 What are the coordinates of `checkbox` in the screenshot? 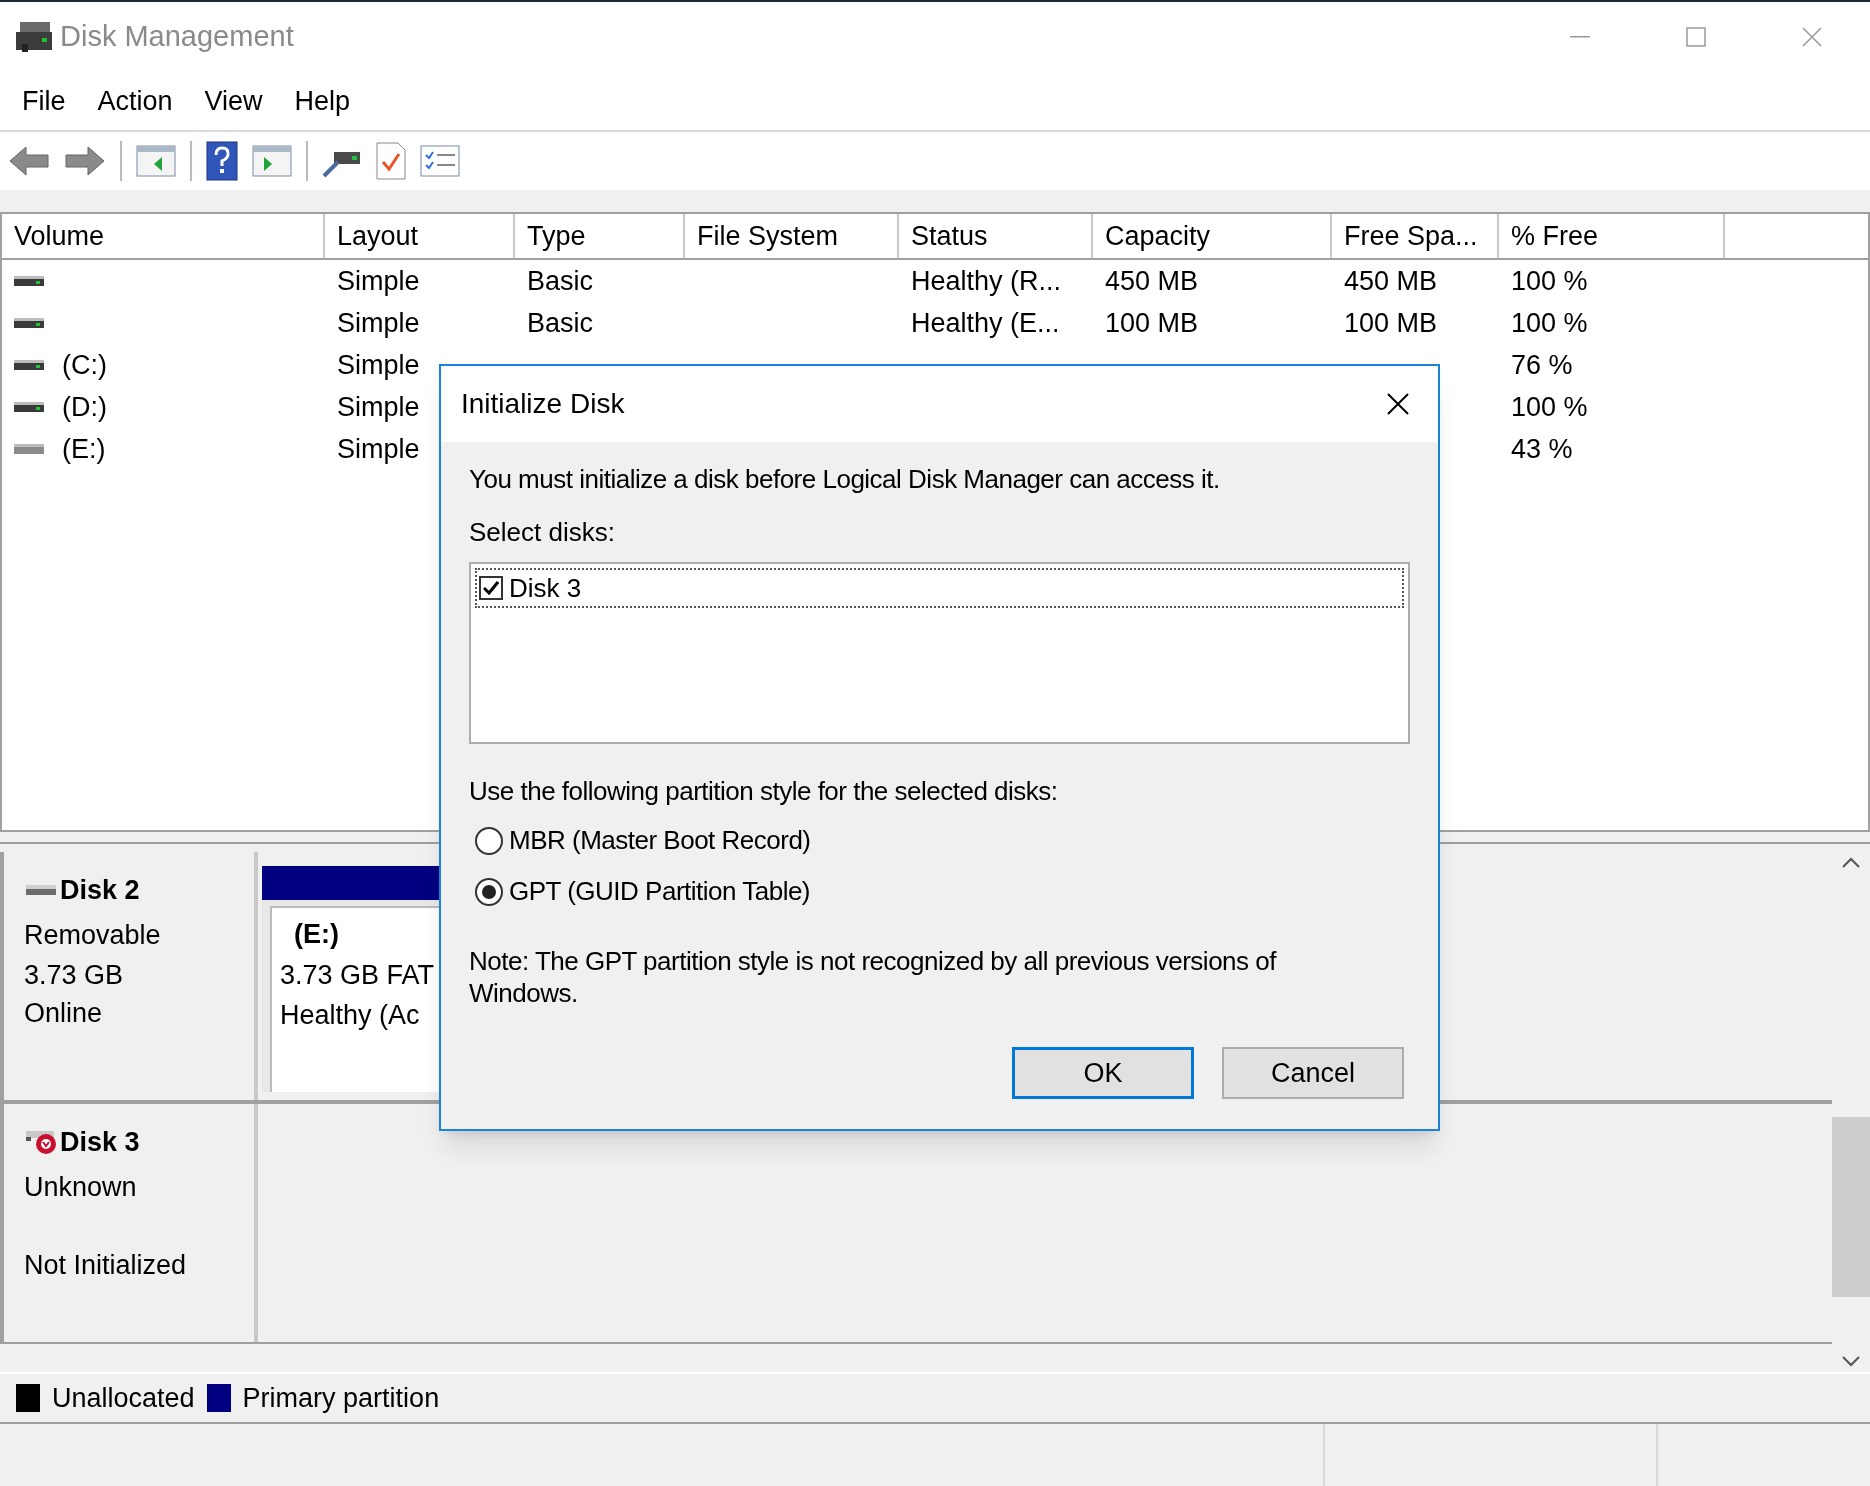 It's located at (491, 588).